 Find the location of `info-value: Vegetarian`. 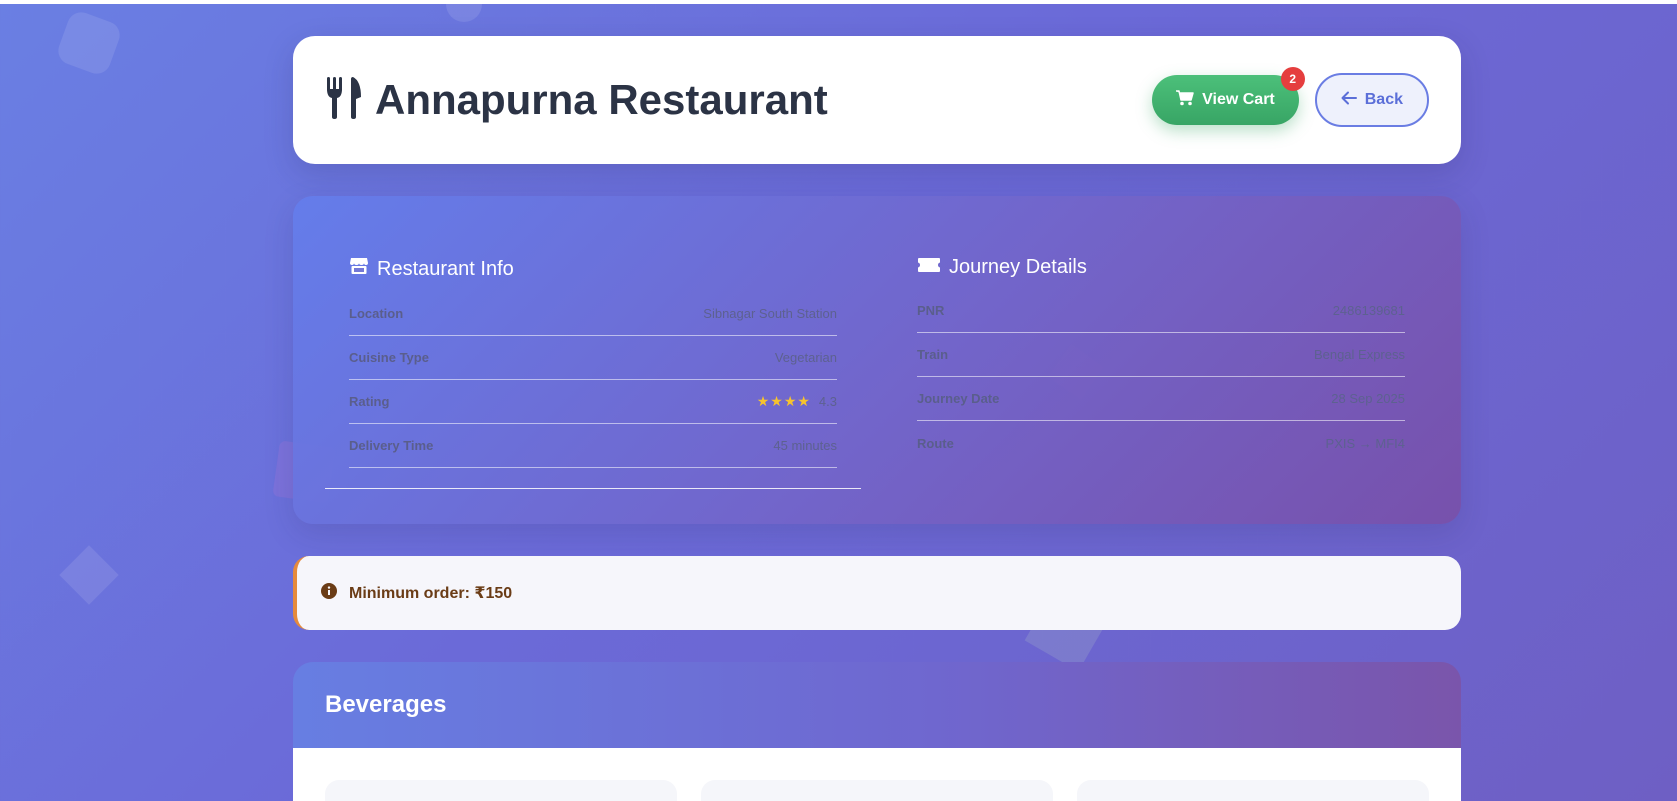

info-value: Vegetarian is located at coordinates (805, 357).